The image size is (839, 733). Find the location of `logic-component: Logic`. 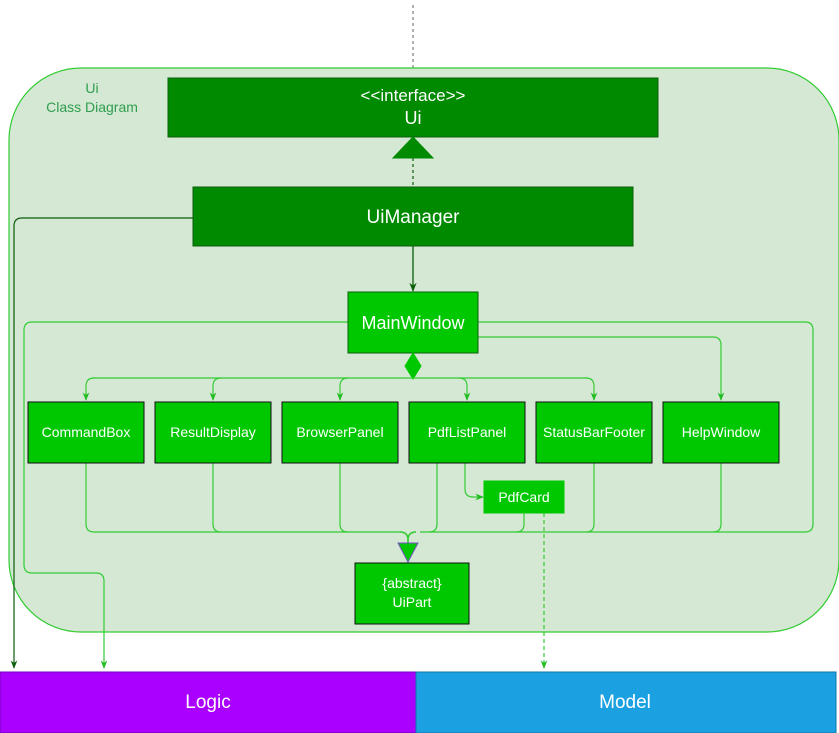

logic-component: Logic is located at coordinates (208, 702).